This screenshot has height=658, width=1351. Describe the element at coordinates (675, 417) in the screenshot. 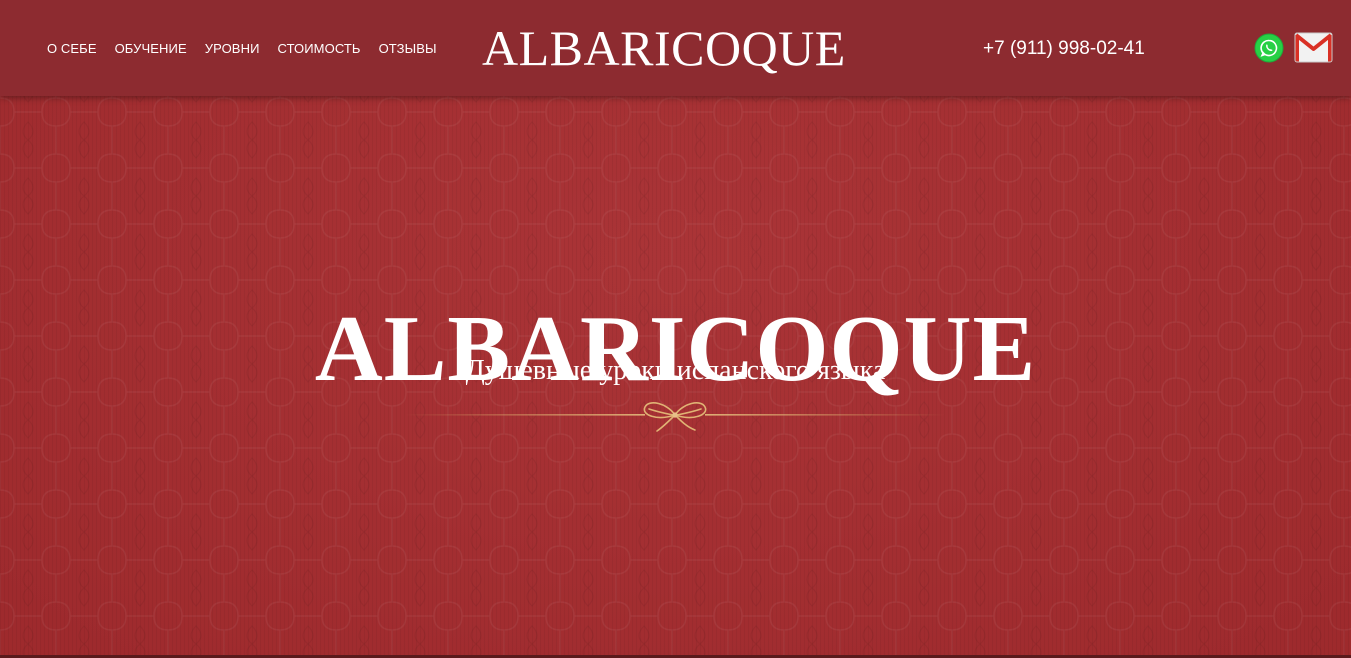

I see `ribbon-bow-divider` at that location.